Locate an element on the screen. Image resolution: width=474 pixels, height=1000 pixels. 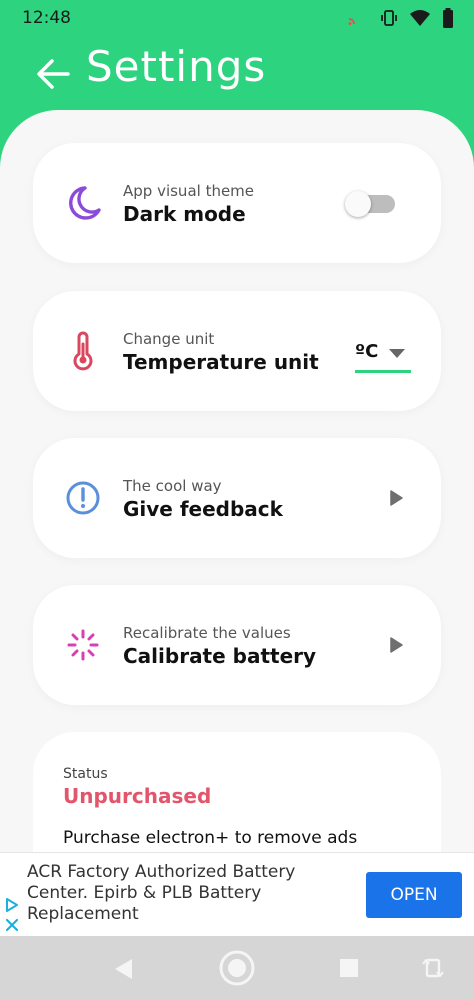
system-nav-bar is located at coordinates (237, 968).